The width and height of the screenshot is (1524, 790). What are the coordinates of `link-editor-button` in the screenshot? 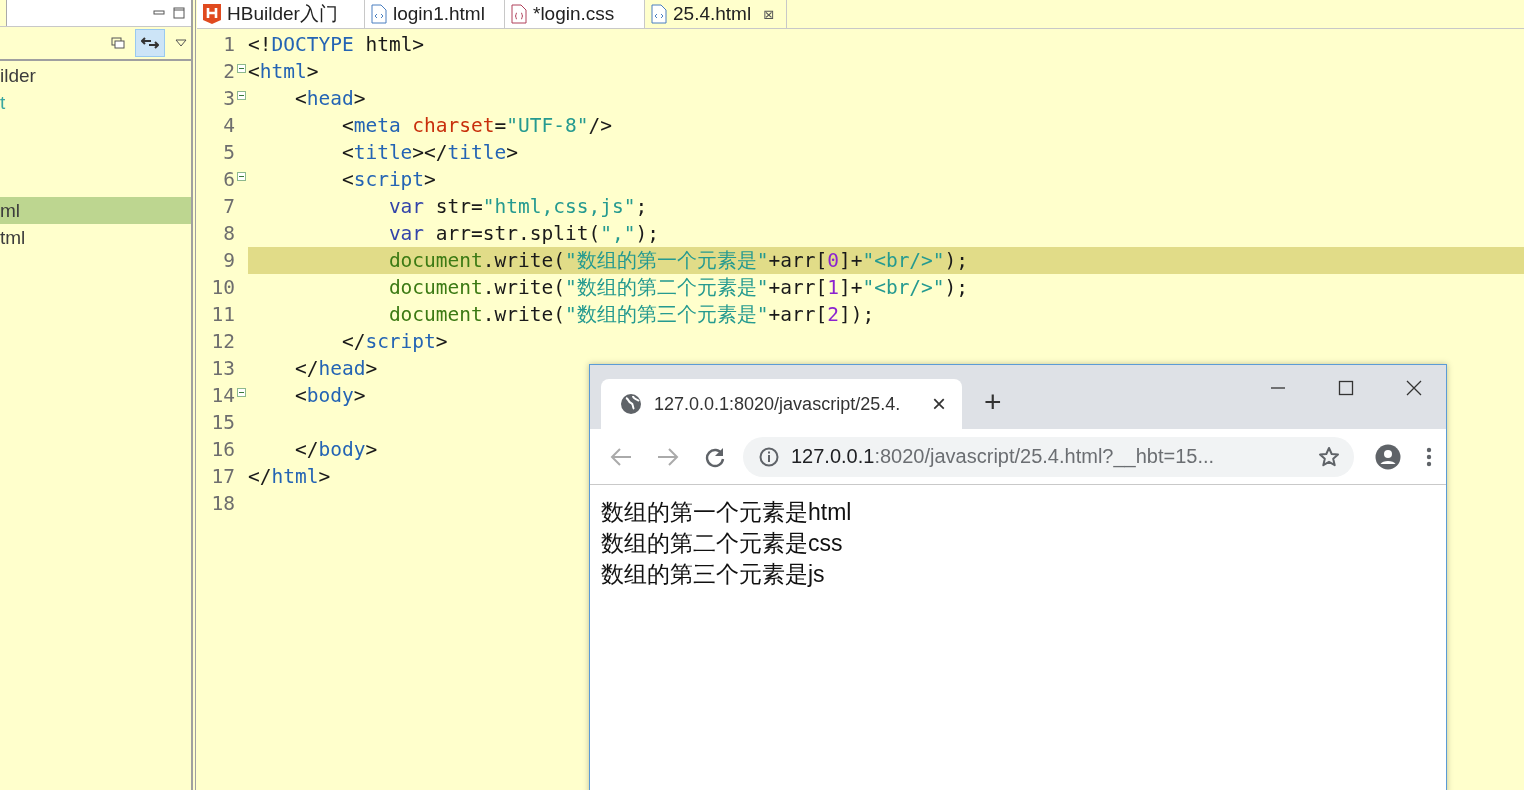 It's located at (150, 43).